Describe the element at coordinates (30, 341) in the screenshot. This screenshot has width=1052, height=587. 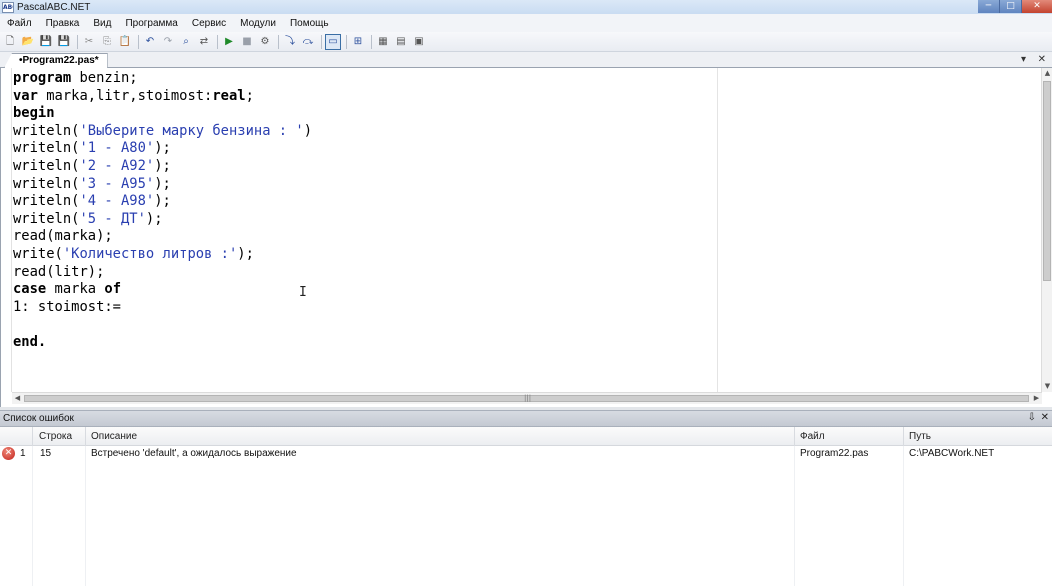
I see `code-keyword: end.` at that location.